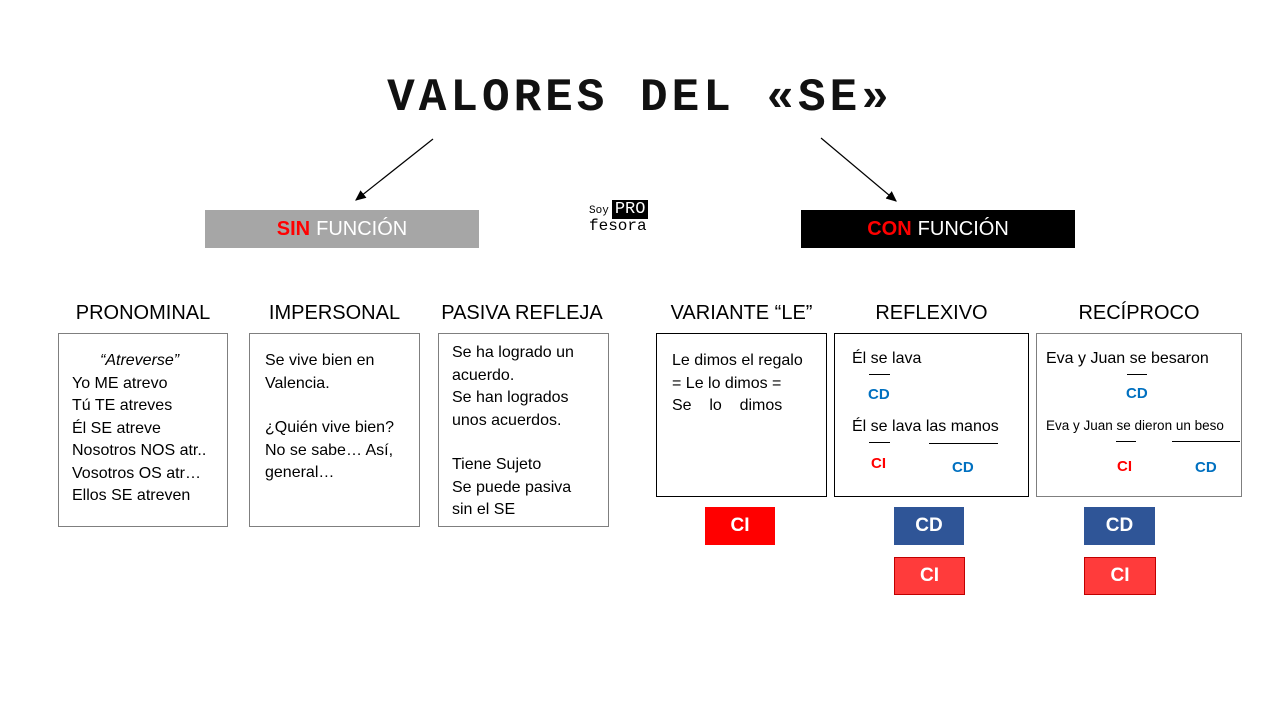 Image resolution: width=1280 pixels, height=720 pixels. What do you see at coordinates (1206, 441) in the screenshot?
I see `underline-un-beso` at bounding box center [1206, 441].